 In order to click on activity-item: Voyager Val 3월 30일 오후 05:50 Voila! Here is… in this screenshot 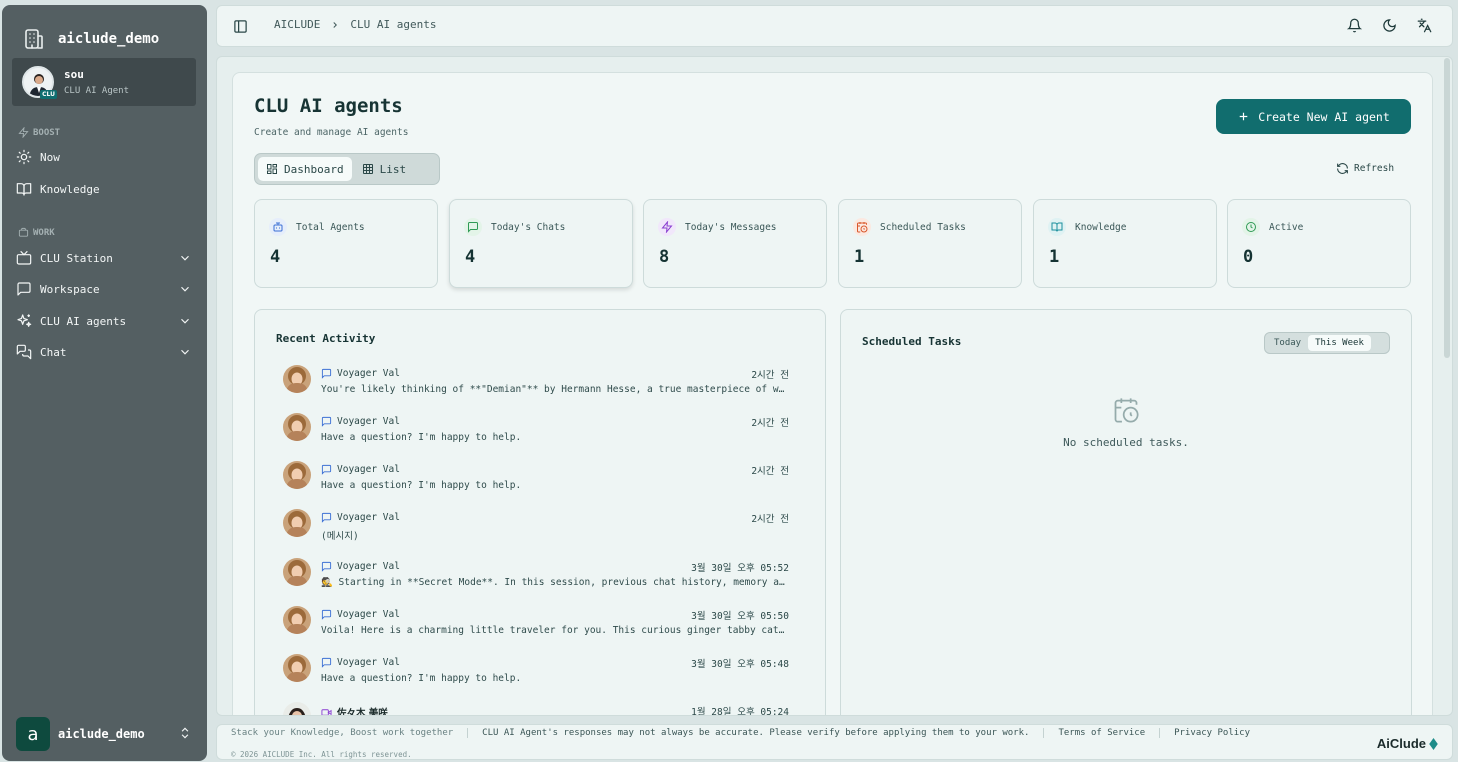, I will do `click(536, 625)`.